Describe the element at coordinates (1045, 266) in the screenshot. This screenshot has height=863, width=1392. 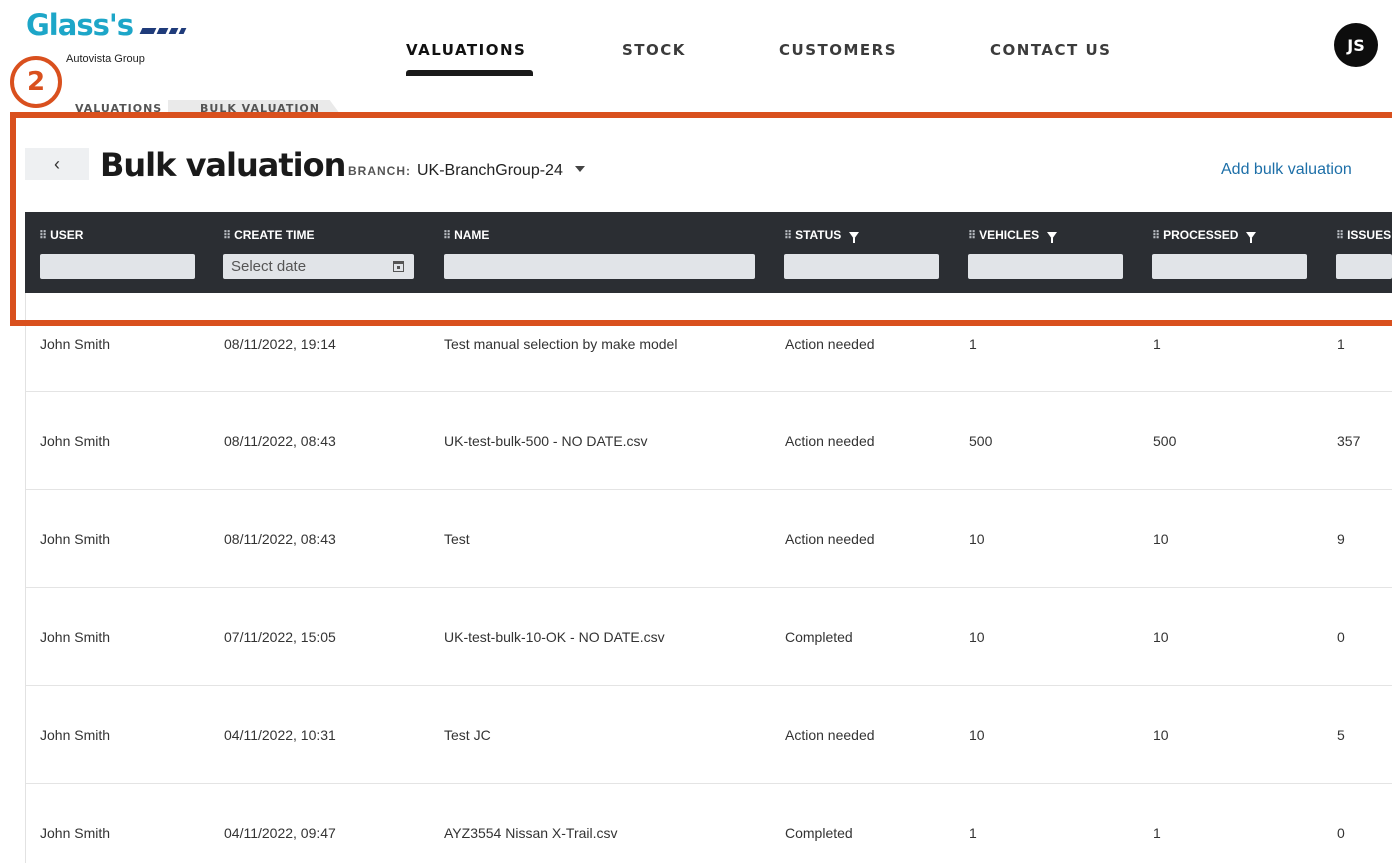
I see `vehicles-filter-input` at that location.